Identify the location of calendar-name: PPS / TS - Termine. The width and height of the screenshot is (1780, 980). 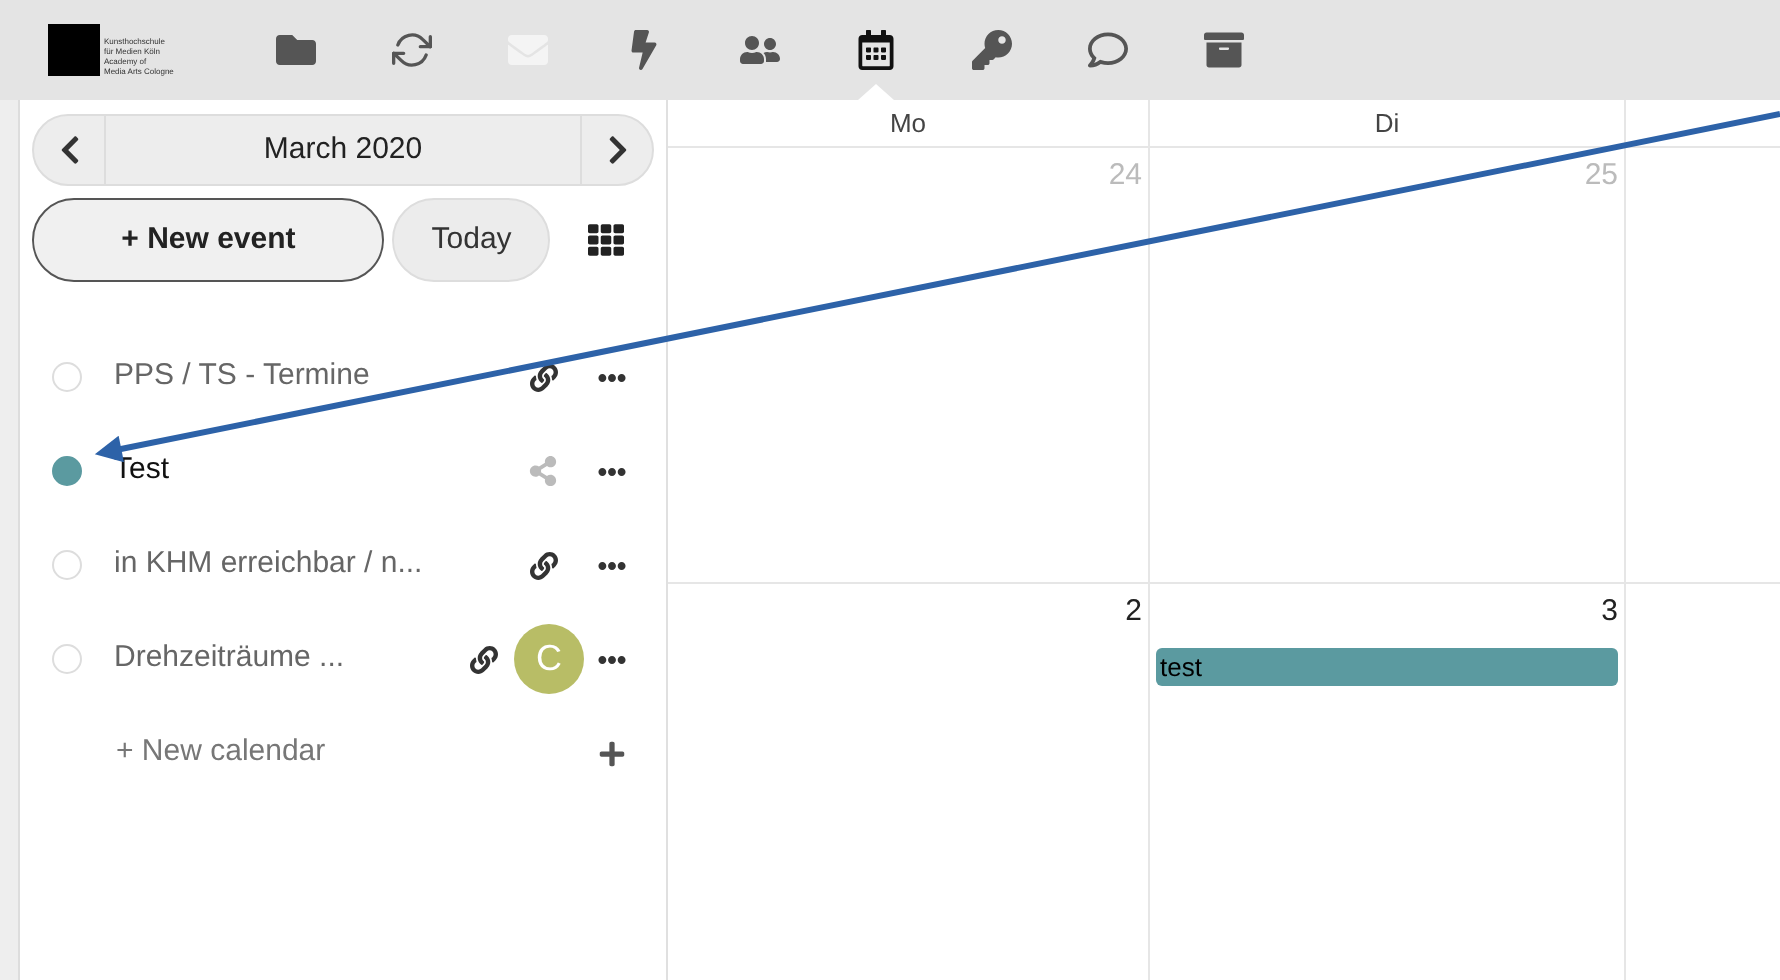
(242, 376).